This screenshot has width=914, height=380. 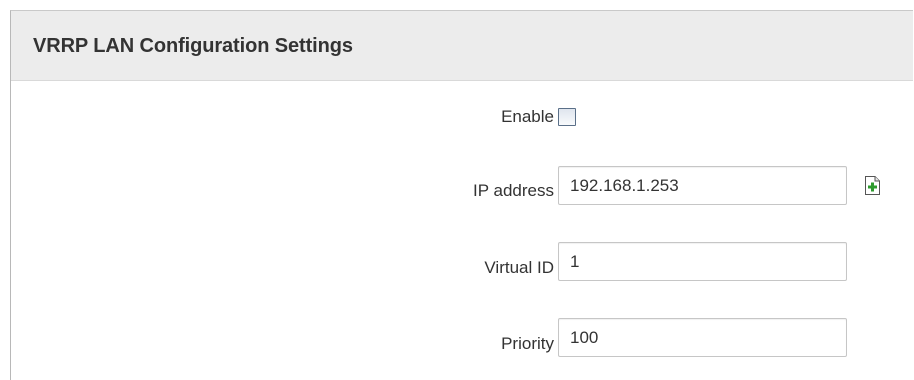 I want to click on add-document-icon, so click(x=872, y=185).